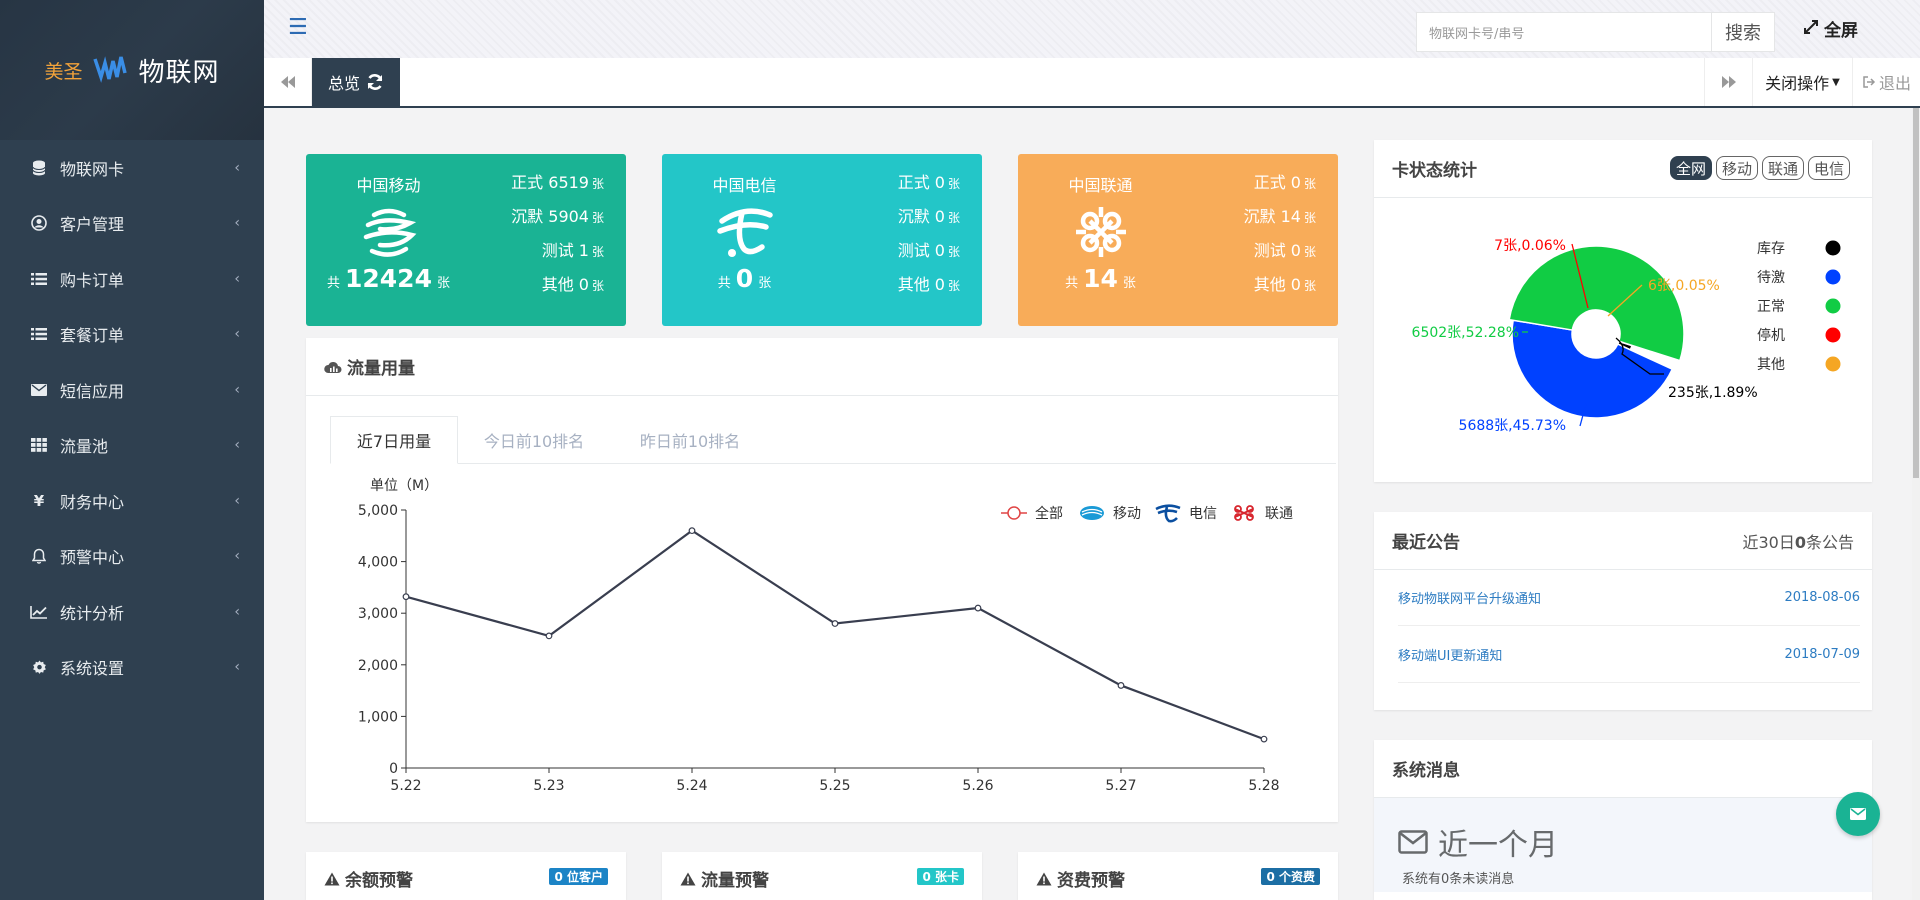 The width and height of the screenshot is (1920, 900). Describe the element at coordinates (39, 390) in the screenshot. I see `envelope-icon` at that location.